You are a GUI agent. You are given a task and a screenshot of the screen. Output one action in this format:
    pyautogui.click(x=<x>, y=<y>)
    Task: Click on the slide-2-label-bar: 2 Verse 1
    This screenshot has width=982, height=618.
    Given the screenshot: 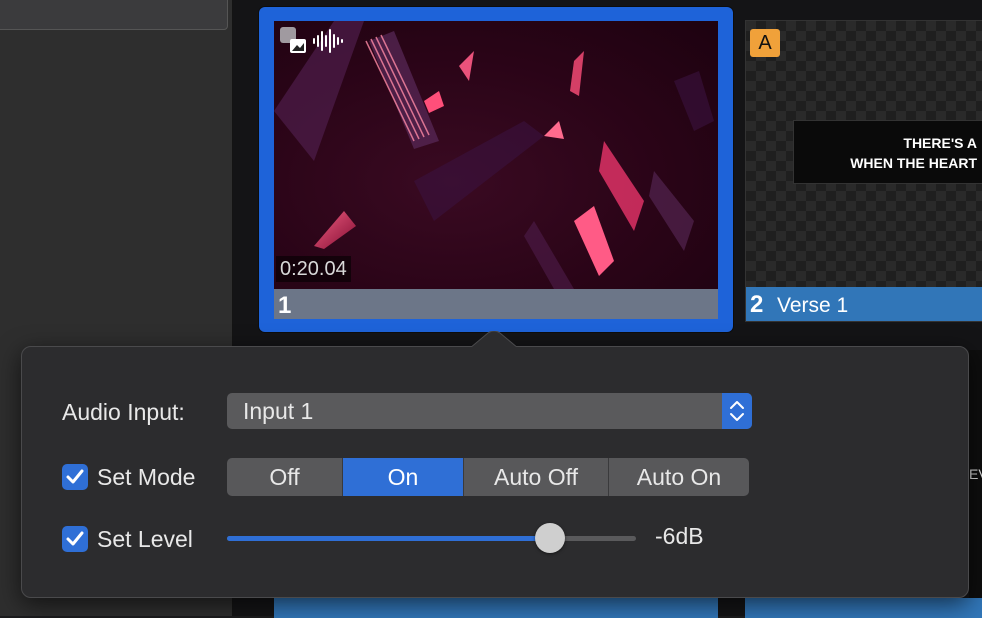 What is the action you would take?
    pyautogui.click(x=864, y=304)
    